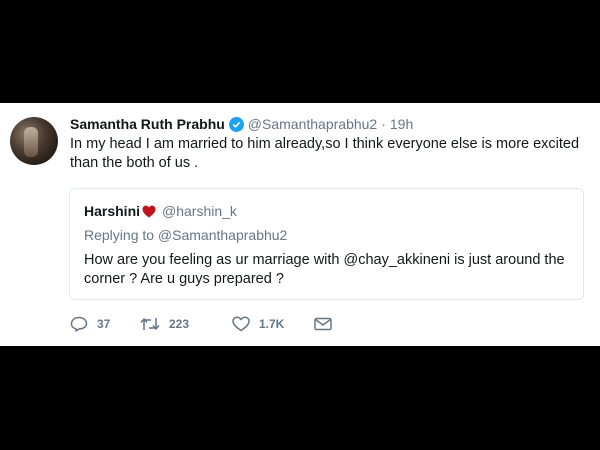 The image size is (600, 450). I want to click on like-count: 1.7K, so click(272, 324).